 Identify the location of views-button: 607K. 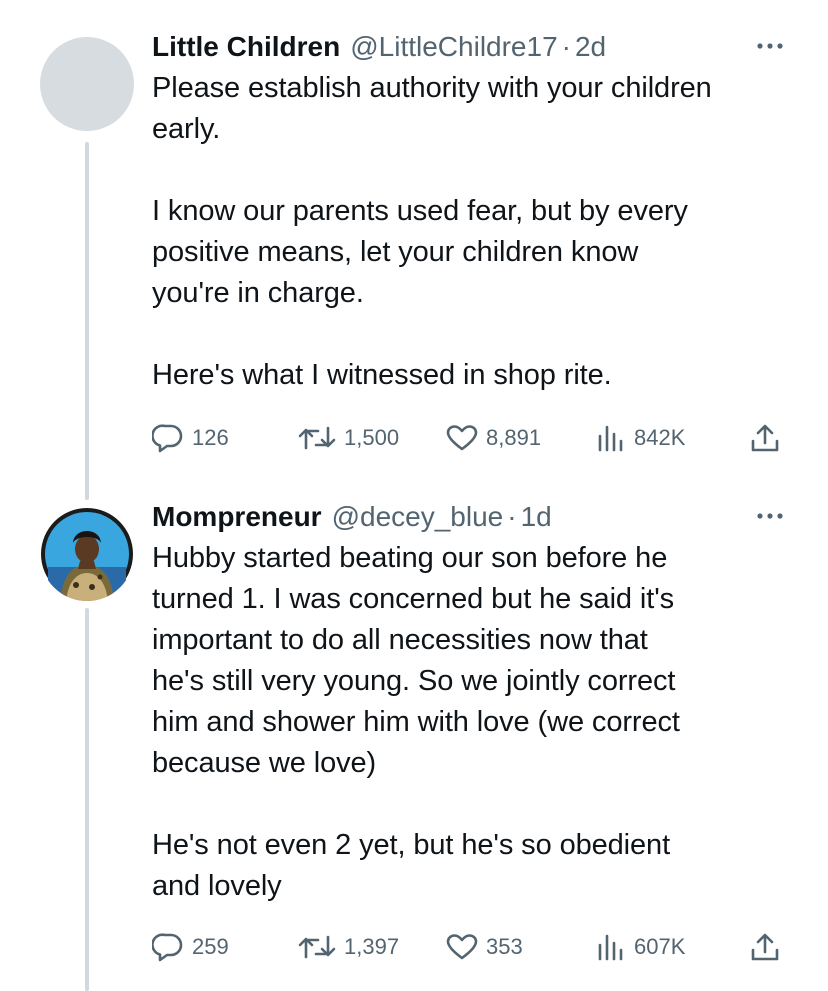
(640, 947).